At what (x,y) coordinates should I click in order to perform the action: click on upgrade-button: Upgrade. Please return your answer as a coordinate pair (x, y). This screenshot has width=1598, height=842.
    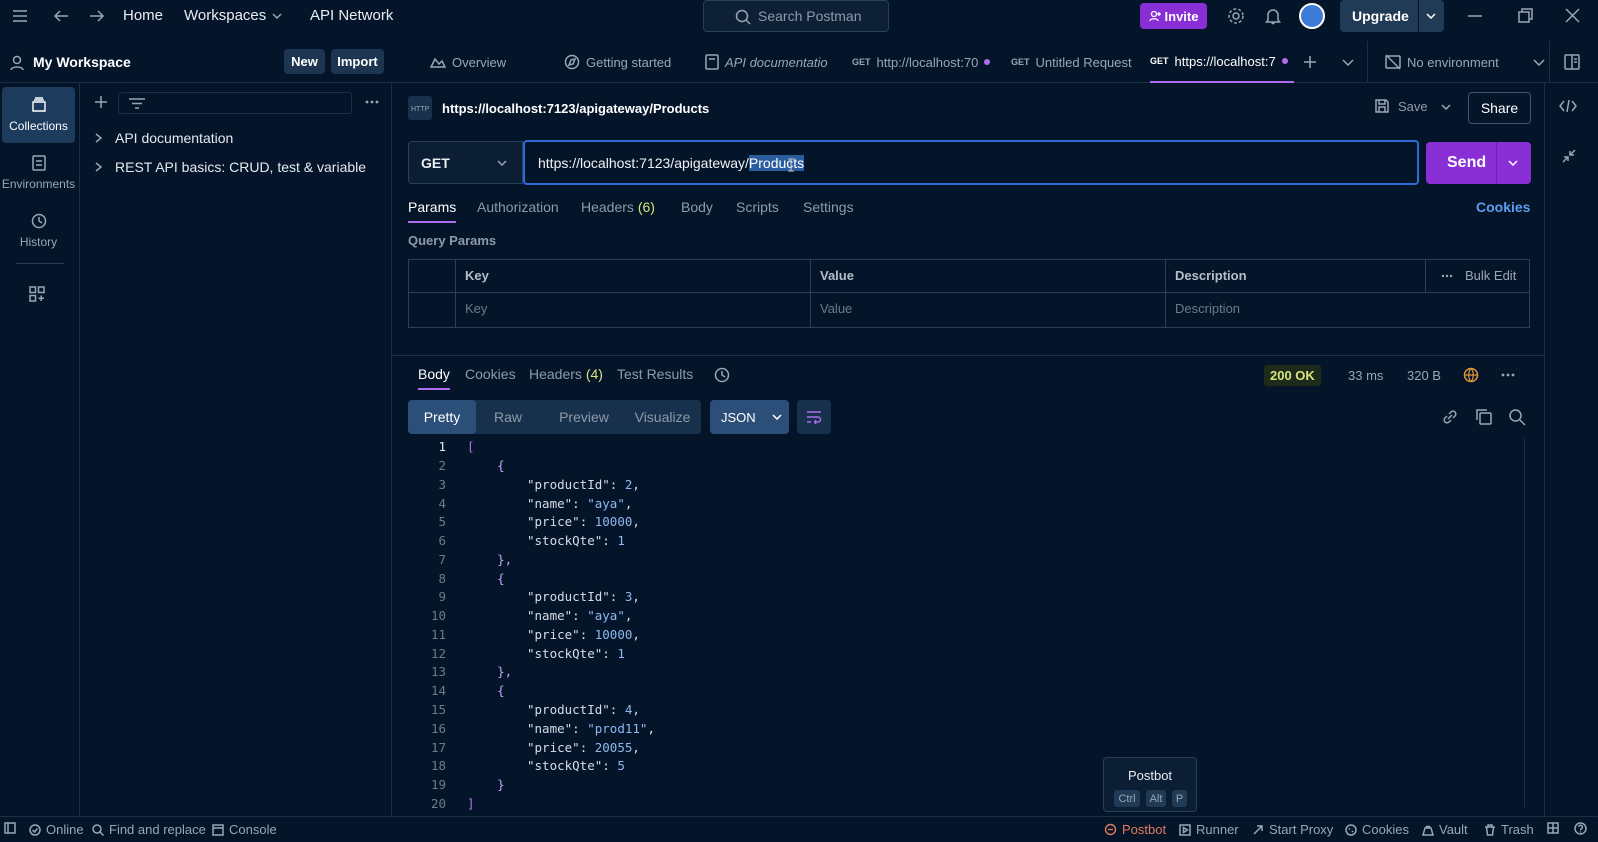
    Looking at the image, I should click on (1392, 16).